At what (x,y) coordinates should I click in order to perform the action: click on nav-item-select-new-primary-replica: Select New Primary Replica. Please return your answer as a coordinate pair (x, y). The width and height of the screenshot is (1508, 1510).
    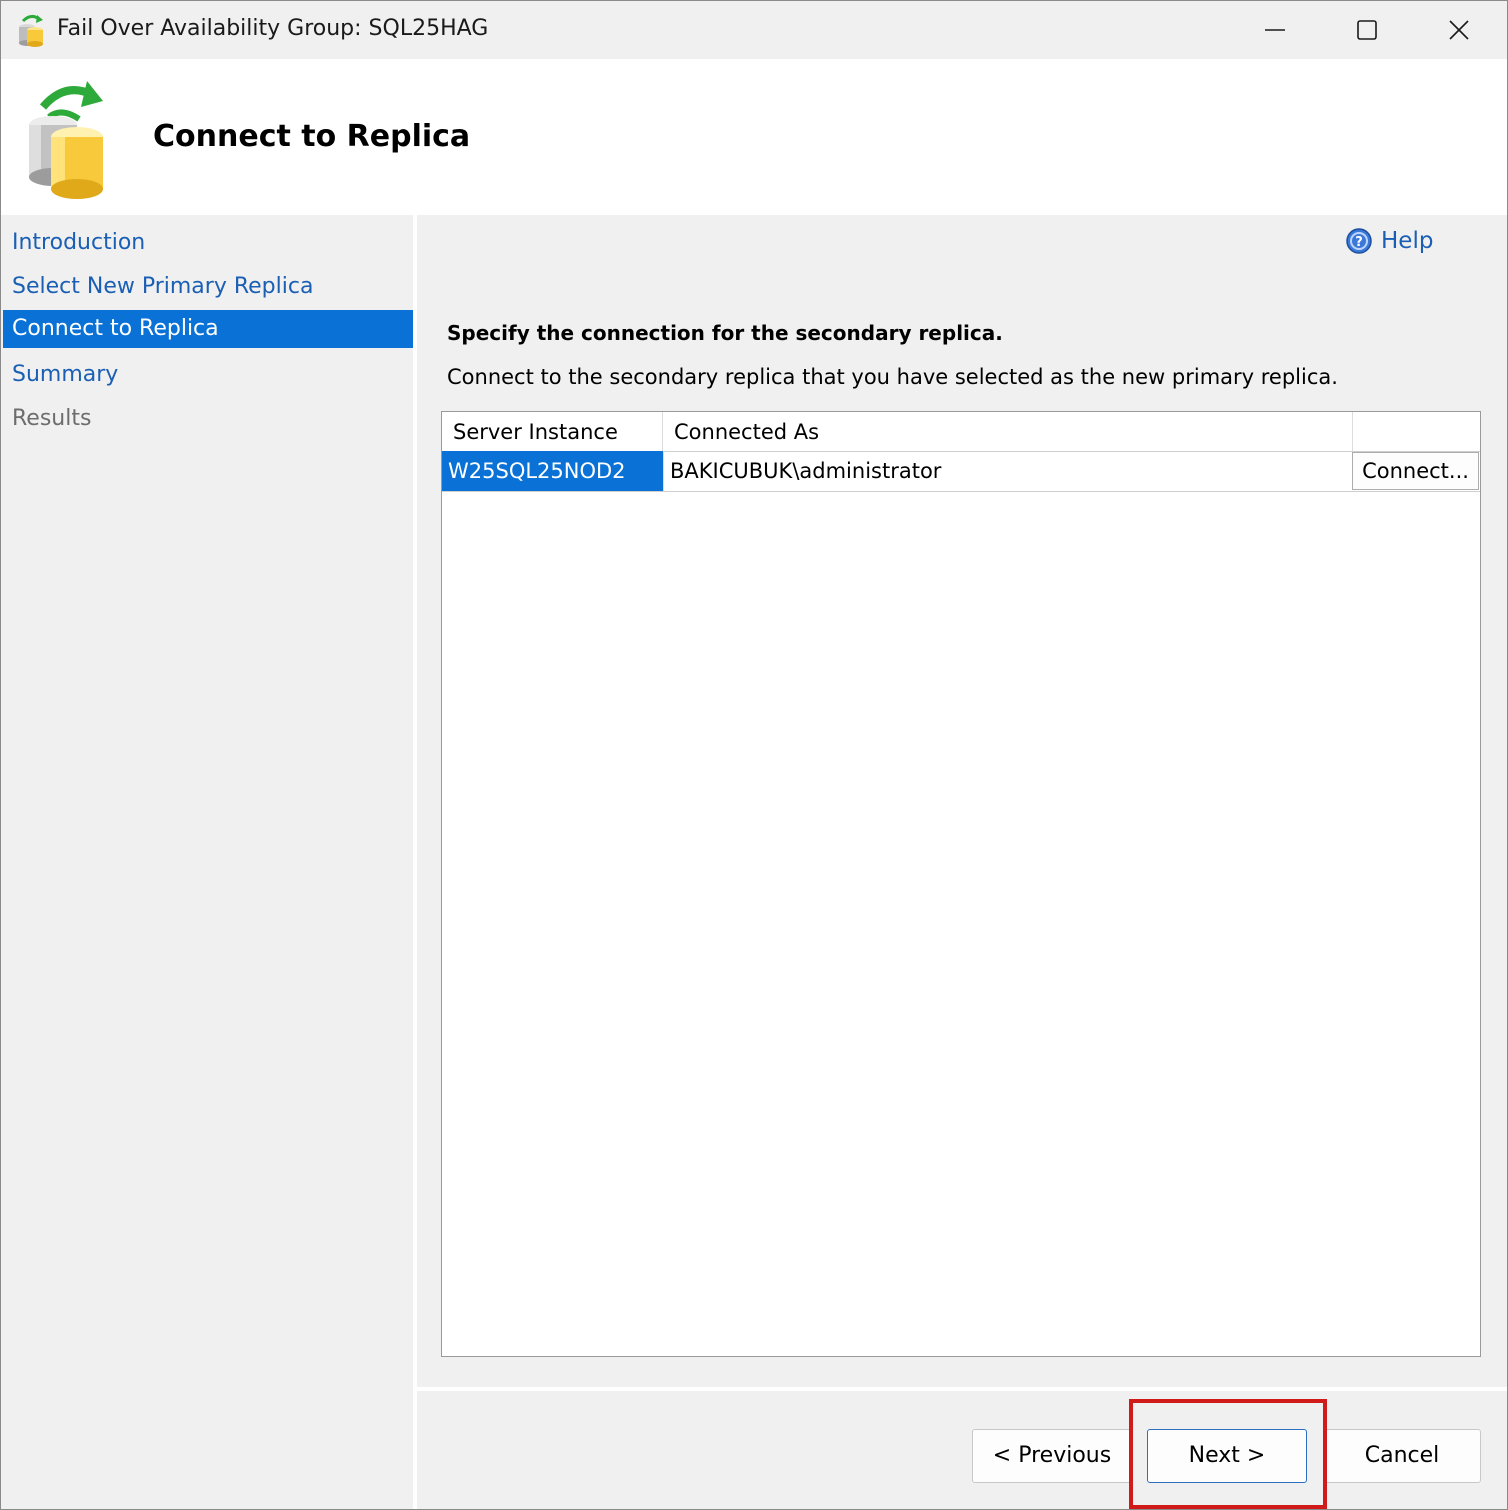
    Looking at the image, I should click on (208, 287).